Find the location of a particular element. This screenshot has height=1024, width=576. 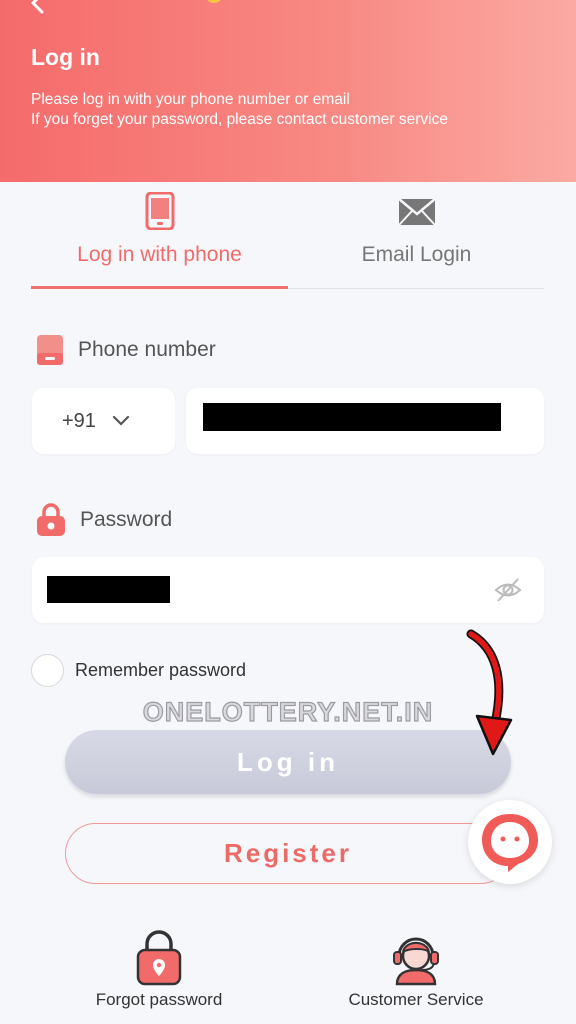

phone-number-icon is located at coordinates (50, 350).